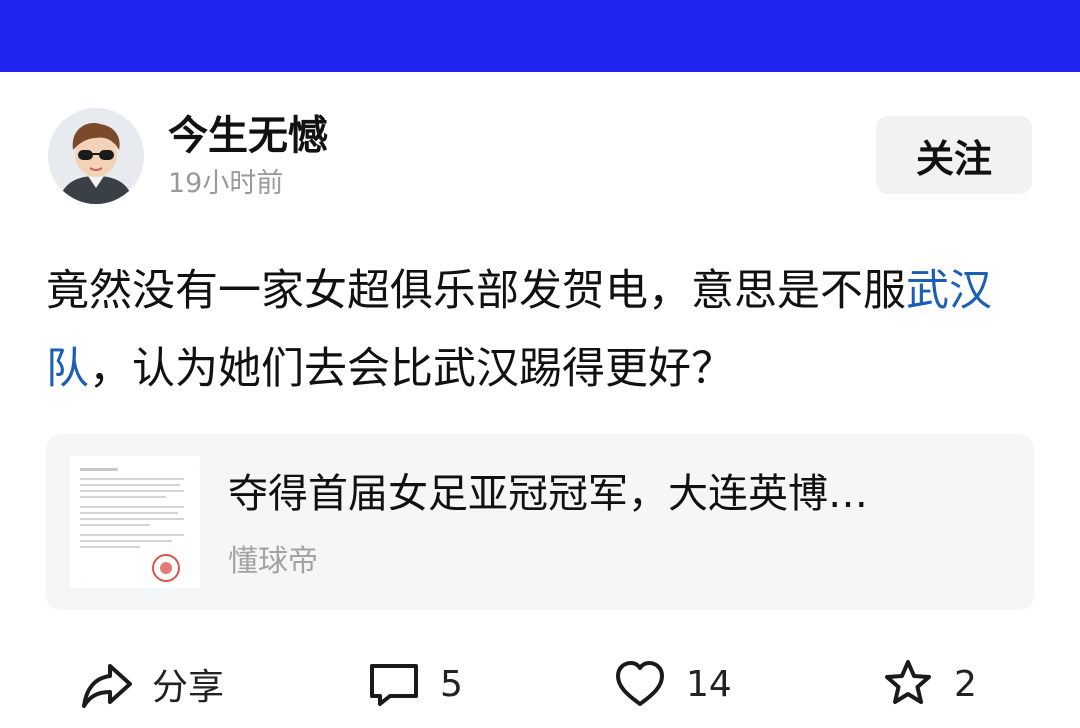  I want to click on share-button: 分享, so click(151, 684).